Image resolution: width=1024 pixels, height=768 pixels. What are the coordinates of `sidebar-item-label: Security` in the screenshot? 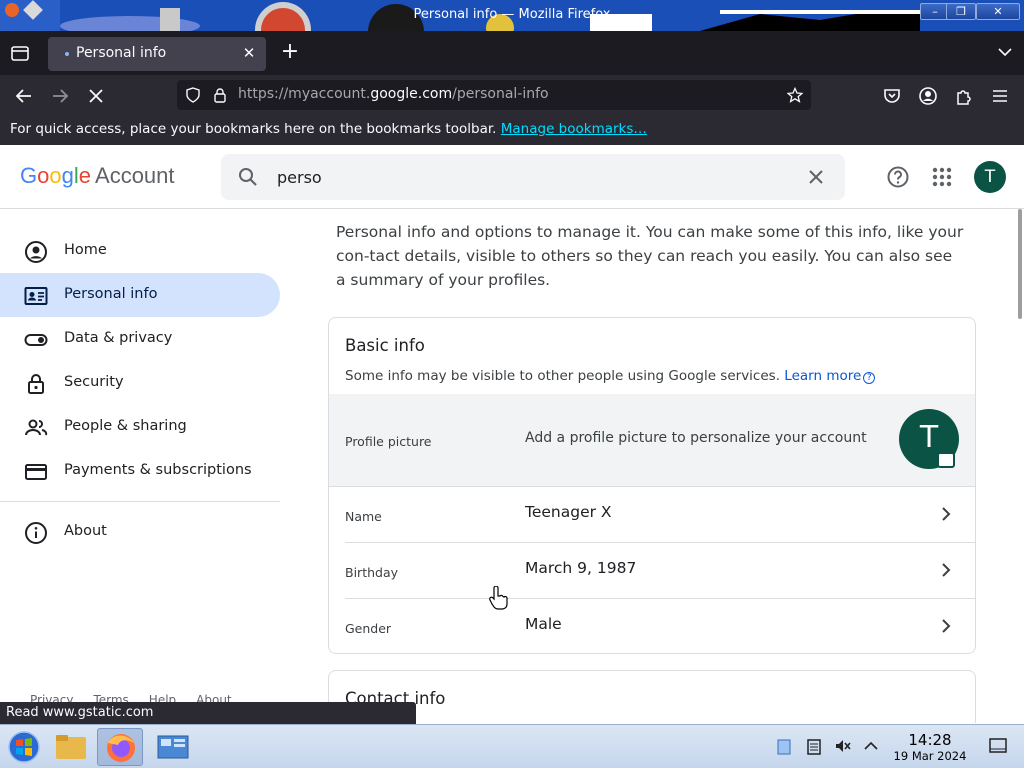 It's located at (94, 382).